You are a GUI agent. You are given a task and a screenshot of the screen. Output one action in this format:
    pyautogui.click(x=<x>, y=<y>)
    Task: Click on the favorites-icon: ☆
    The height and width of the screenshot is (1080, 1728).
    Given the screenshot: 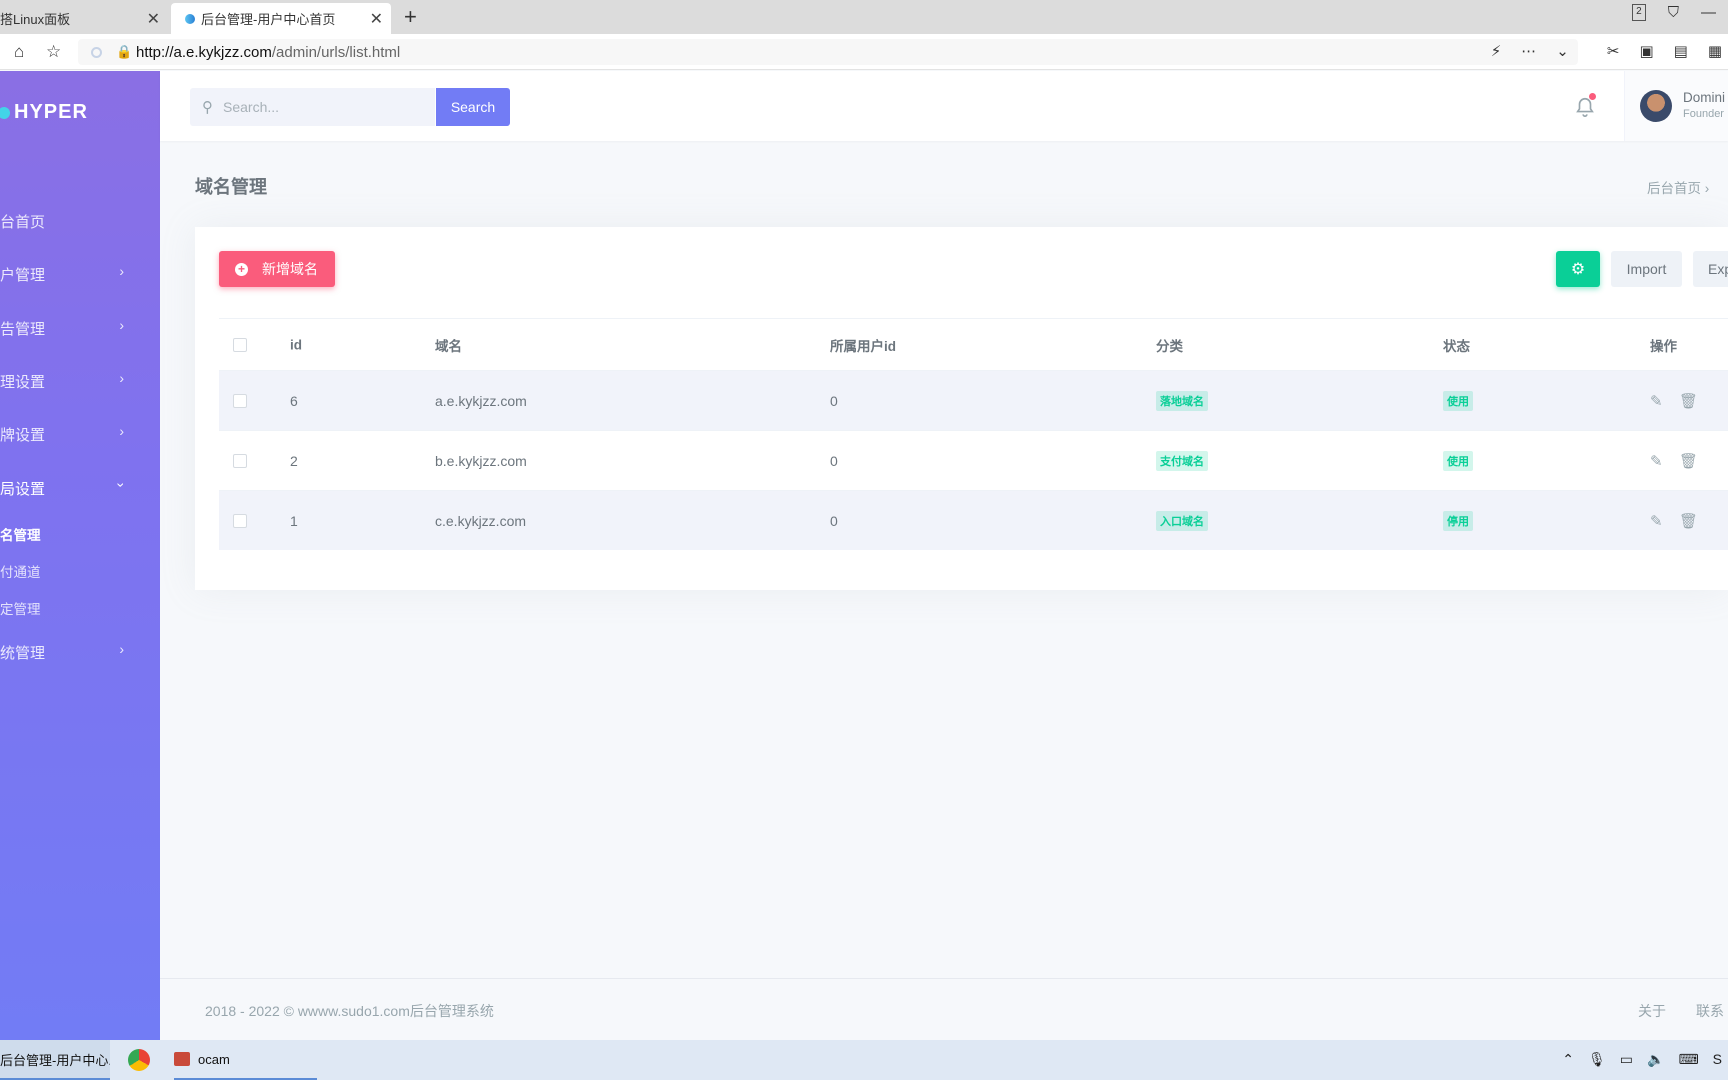 What is the action you would take?
    pyautogui.click(x=53, y=52)
    